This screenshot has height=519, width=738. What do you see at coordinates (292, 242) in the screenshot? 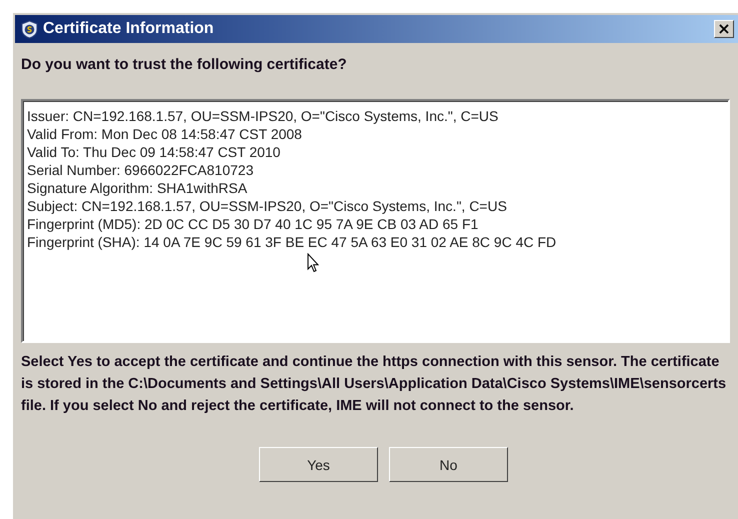
I see `detail-line: Fingerprint (SHA): 14 0A 7E 9C 59 61 3F BE EC 47 5A 63 E0 31 02 AE 8C 9C 4C FD` at bounding box center [292, 242].